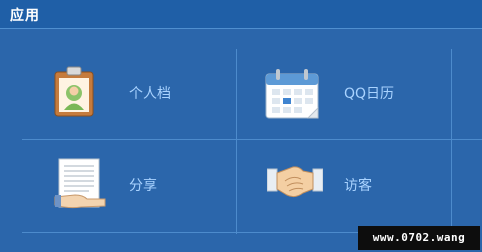 Image resolution: width=482 pixels, height=252 pixels. I want to click on share-document-icon, so click(80, 183).